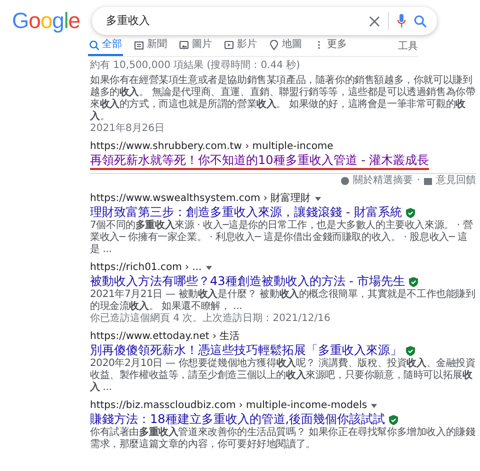 The image size is (480, 471). What do you see at coordinates (46, 21) in the screenshot?
I see `google-logo: Google` at bounding box center [46, 21].